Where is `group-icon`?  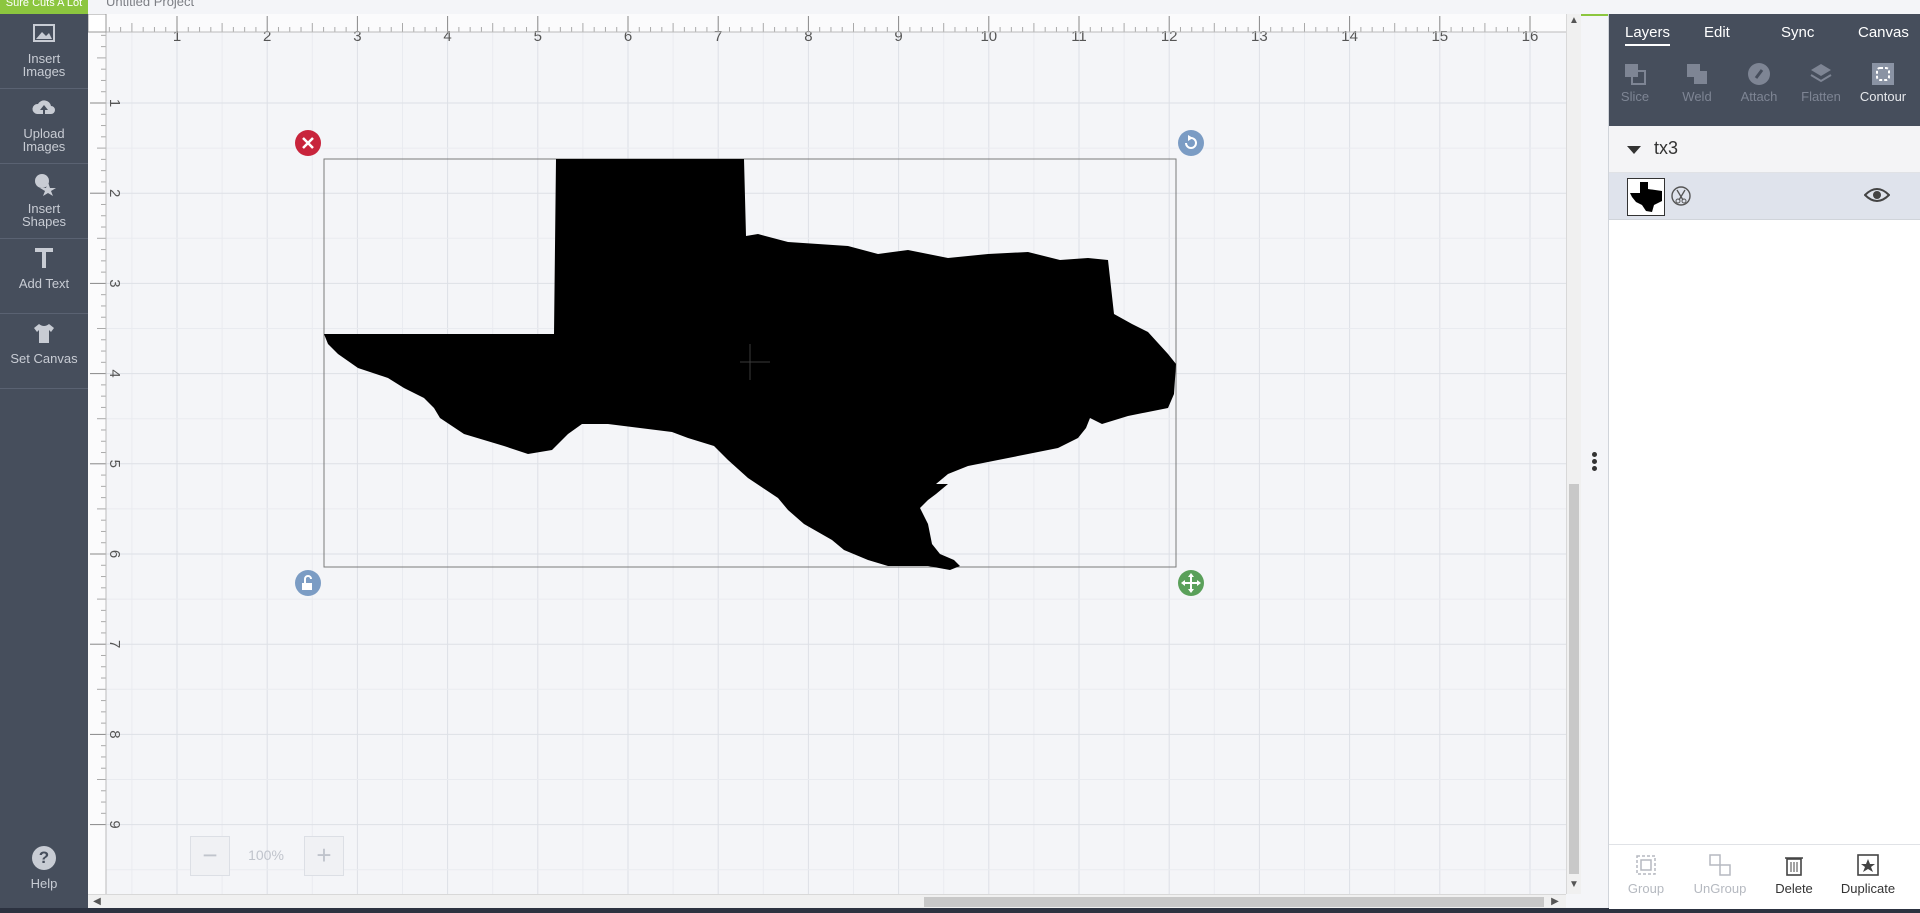
group-icon is located at coordinates (1646, 865).